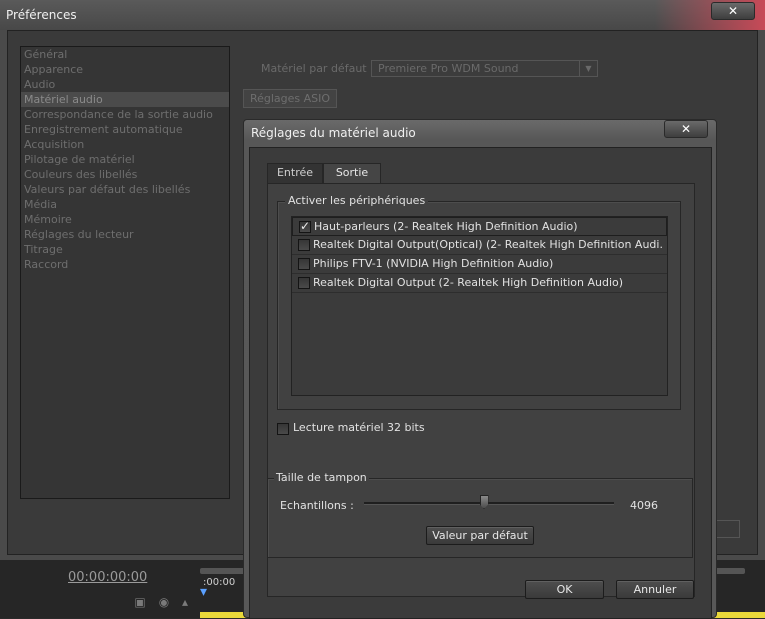 The image size is (765, 619). What do you see at coordinates (125, 189) in the screenshot?
I see `category-item: Valeurs par défaut des libellés` at bounding box center [125, 189].